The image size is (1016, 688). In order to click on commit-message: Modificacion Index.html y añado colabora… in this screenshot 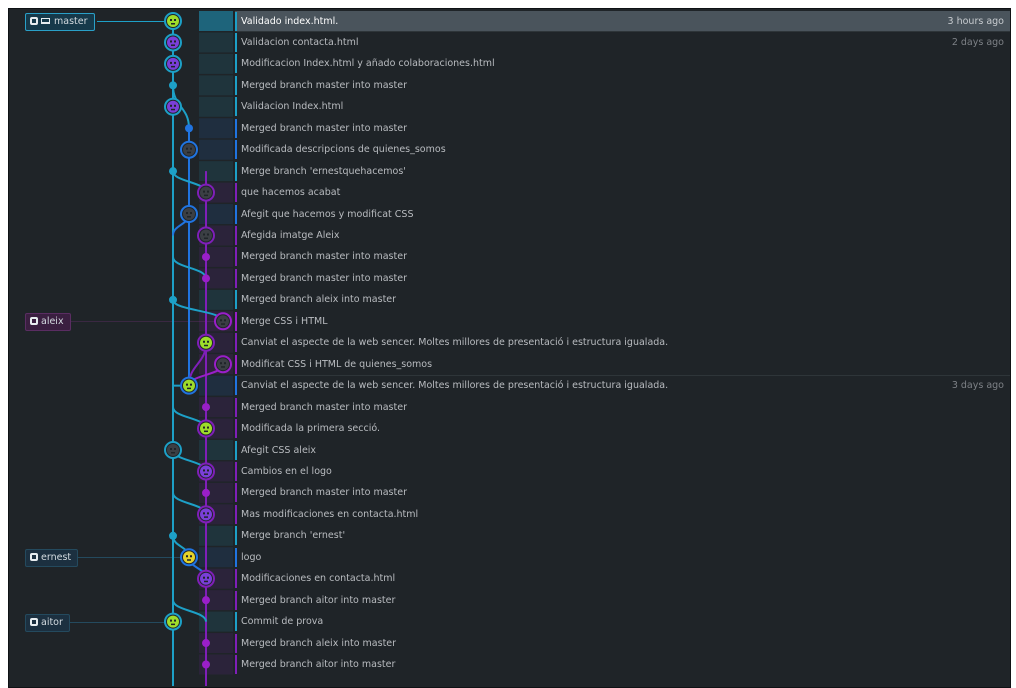, I will do `click(368, 64)`.